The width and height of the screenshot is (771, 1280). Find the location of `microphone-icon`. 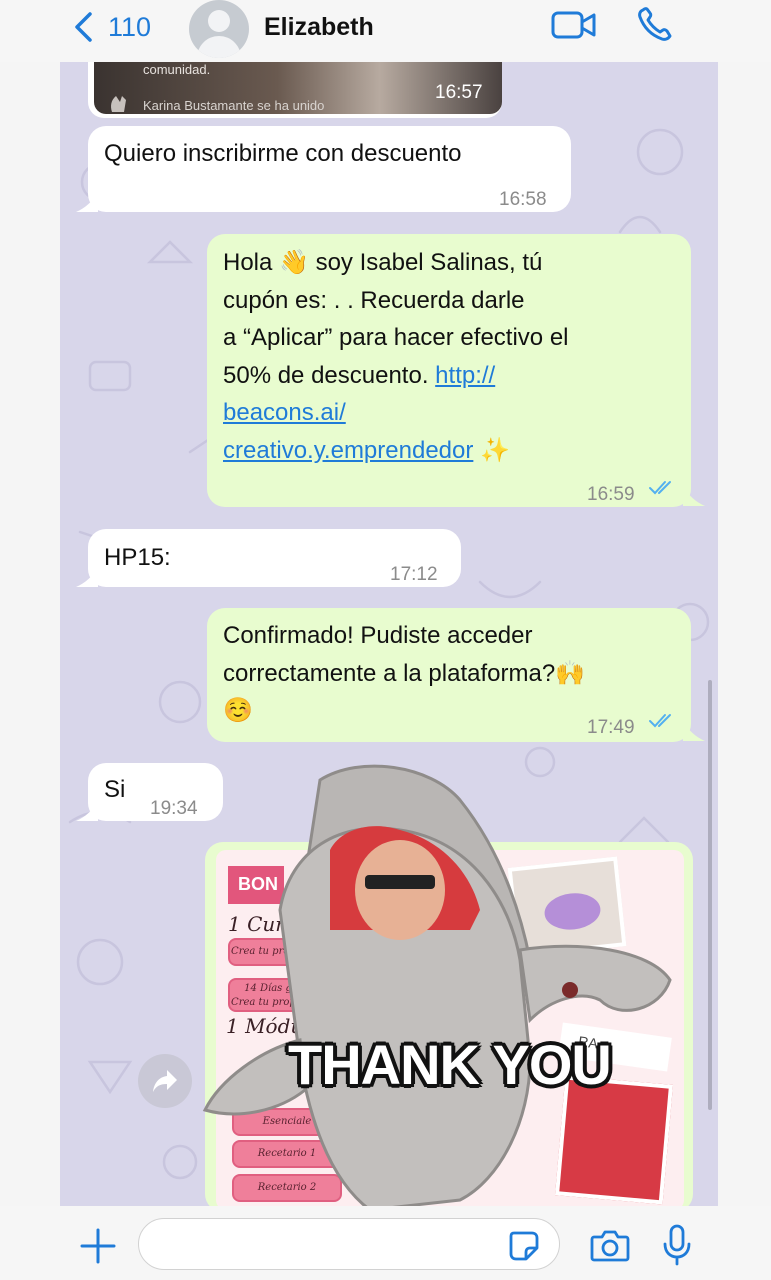

microphone-icon is located at coordinates (677, 1245).